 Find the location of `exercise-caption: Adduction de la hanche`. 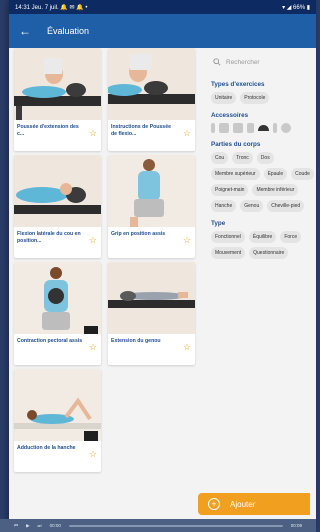

exercise-caption: Adduction de la hanche is located at coordinates (46, 448).